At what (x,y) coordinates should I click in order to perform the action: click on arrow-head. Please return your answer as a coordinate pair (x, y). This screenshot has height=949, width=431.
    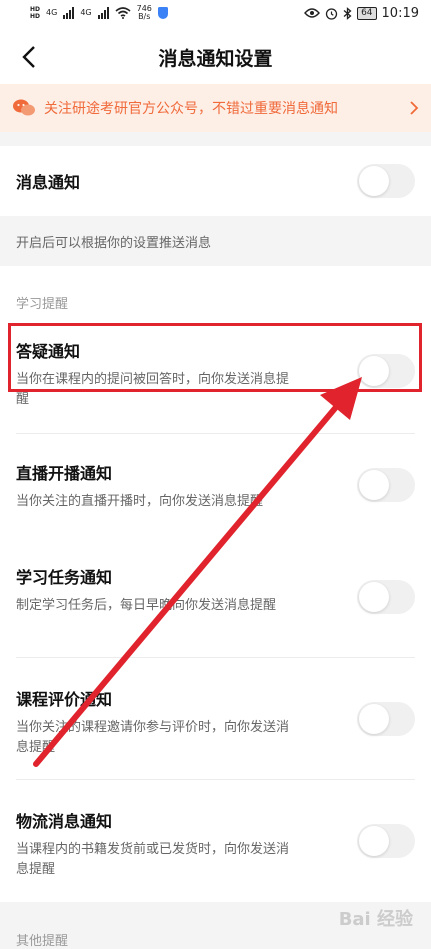
    Looking at the image, I should click on (341, 398).